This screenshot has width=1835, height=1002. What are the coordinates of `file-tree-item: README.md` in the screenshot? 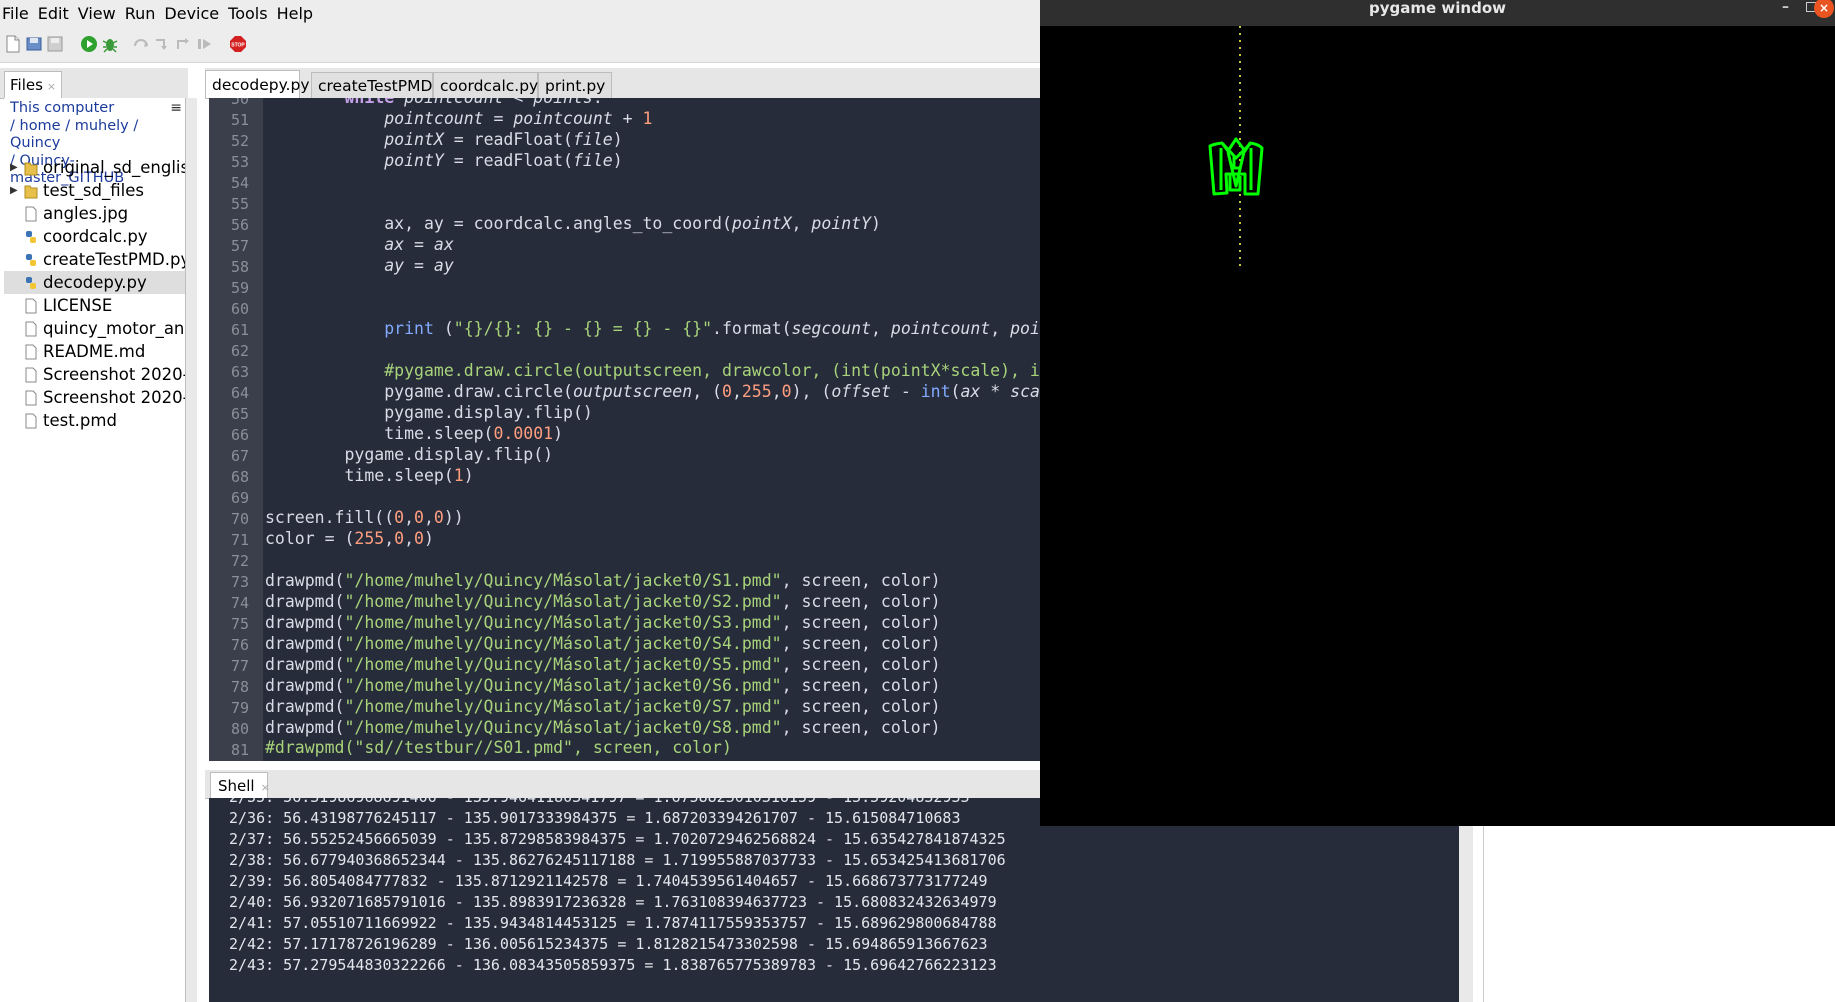 It's located at (95, 351).